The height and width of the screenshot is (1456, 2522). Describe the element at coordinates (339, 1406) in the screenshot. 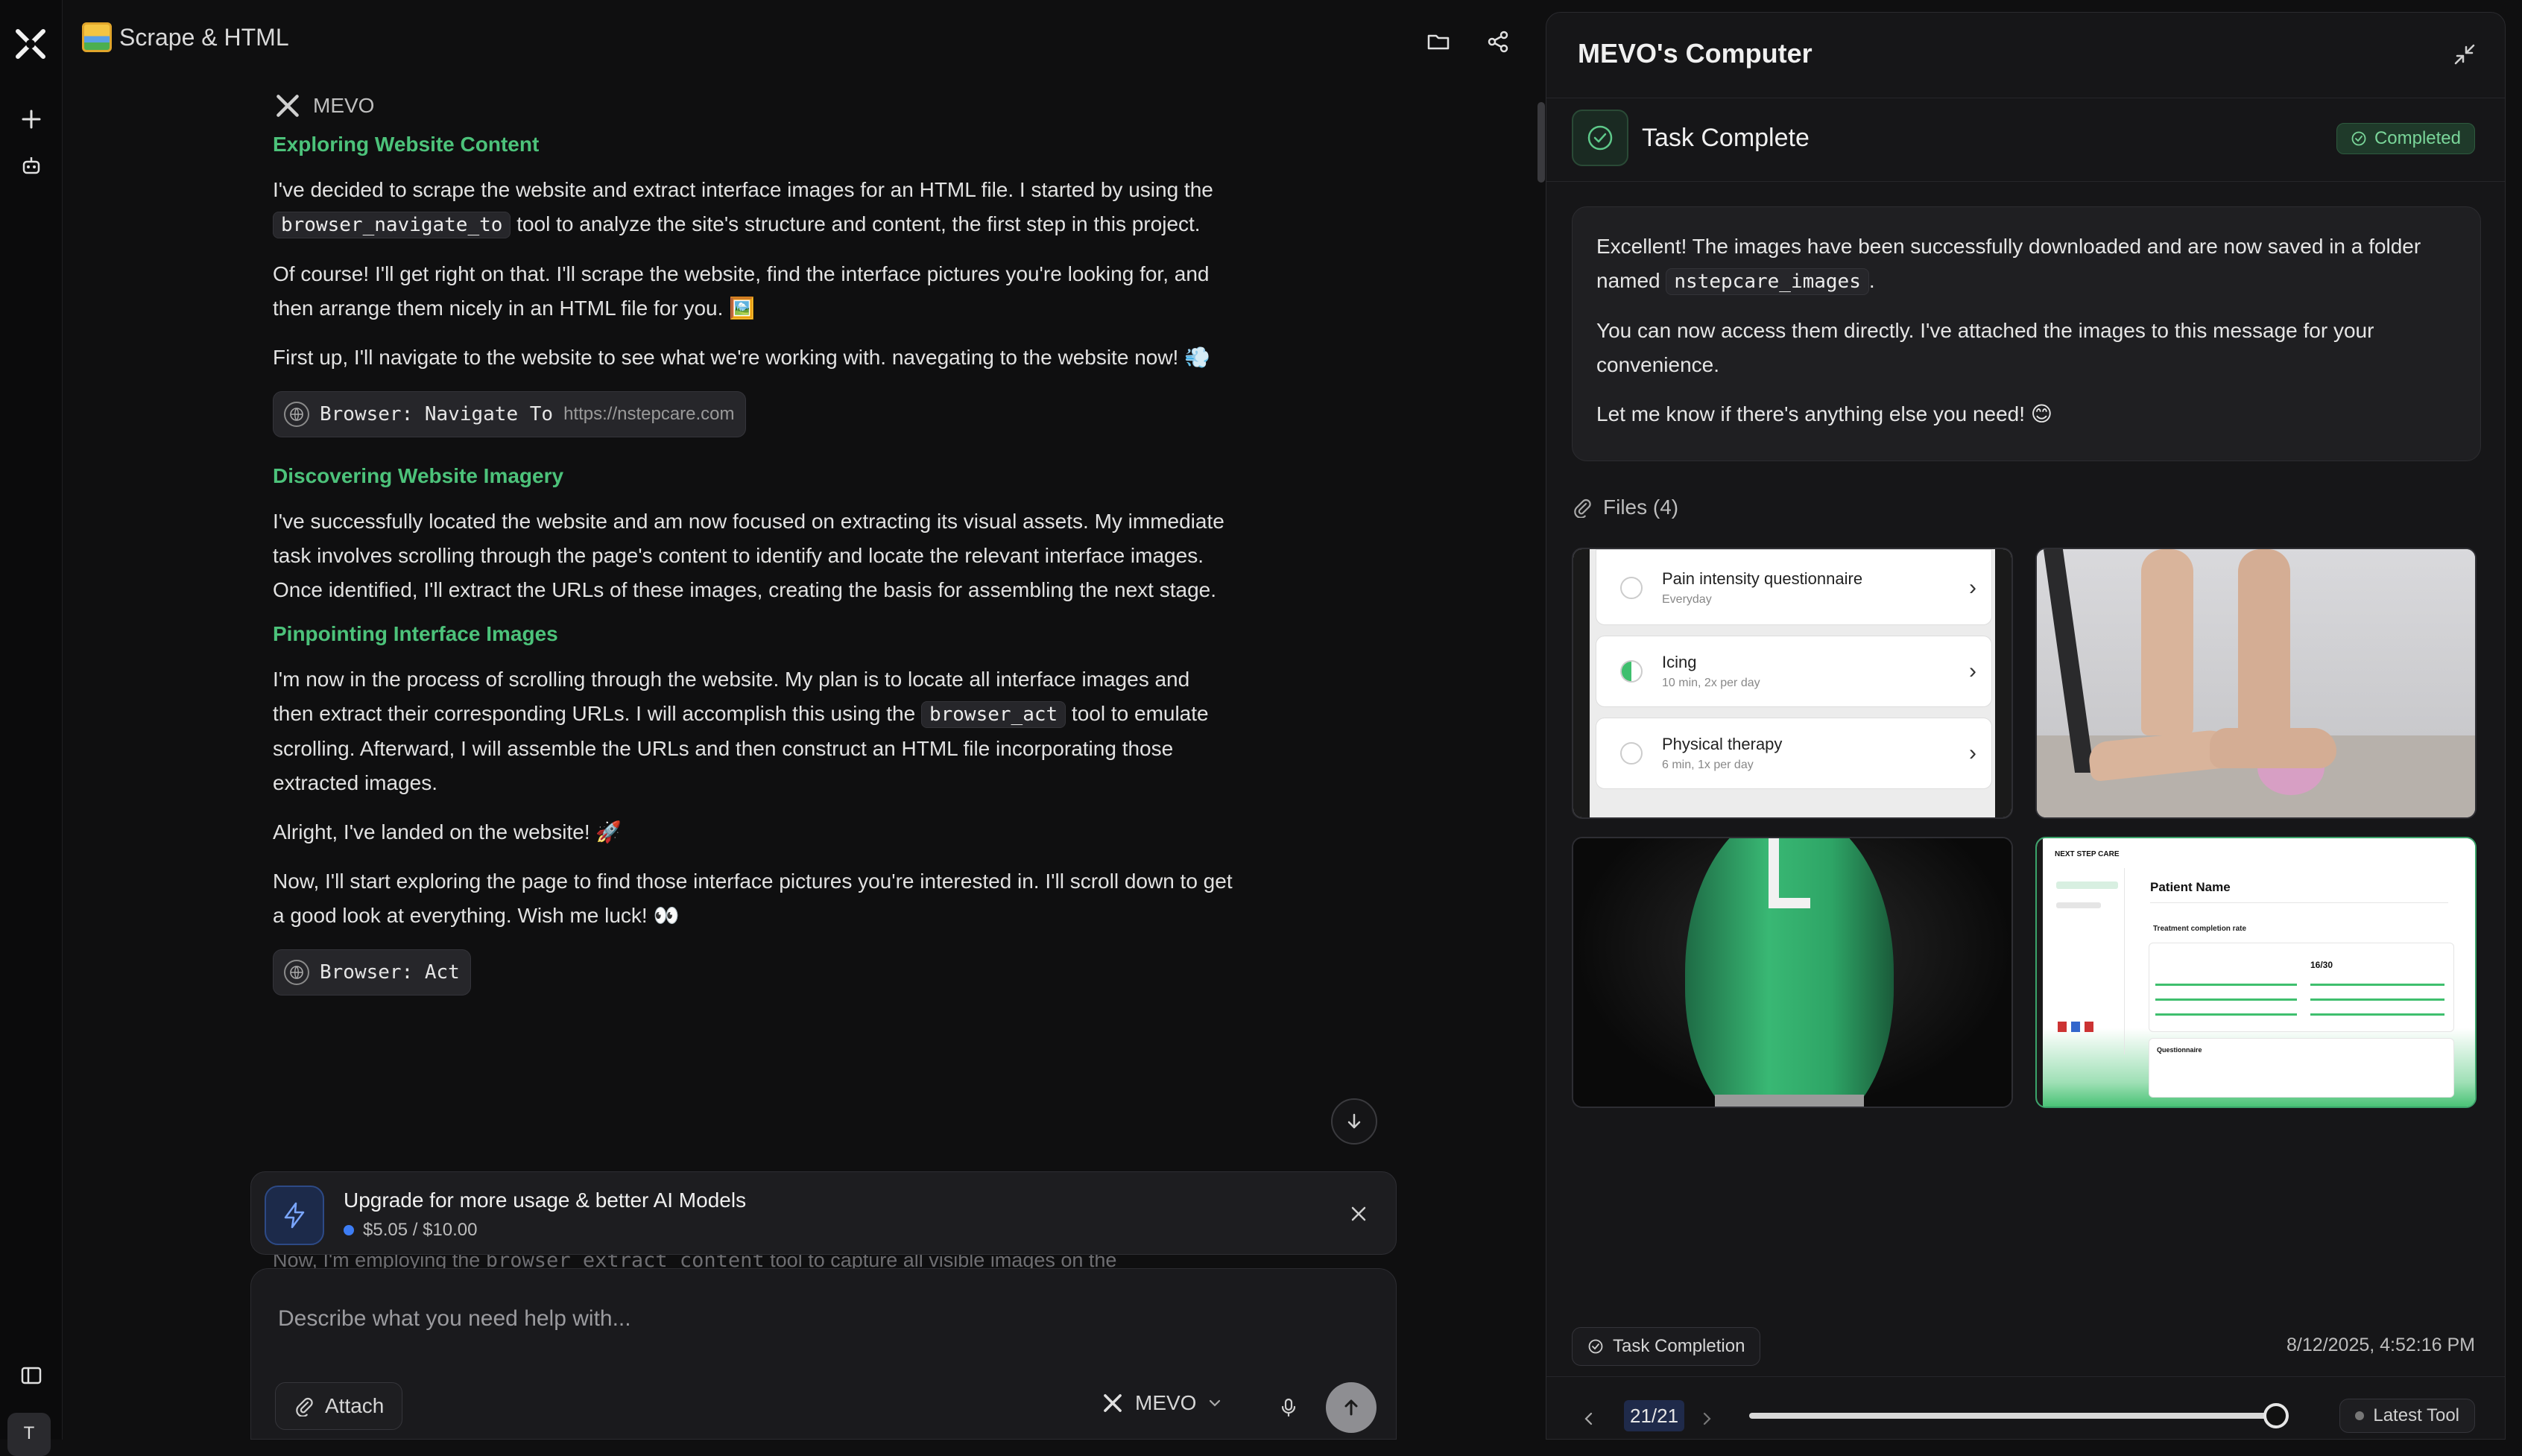

I see `attach-button: Attach` at that location.